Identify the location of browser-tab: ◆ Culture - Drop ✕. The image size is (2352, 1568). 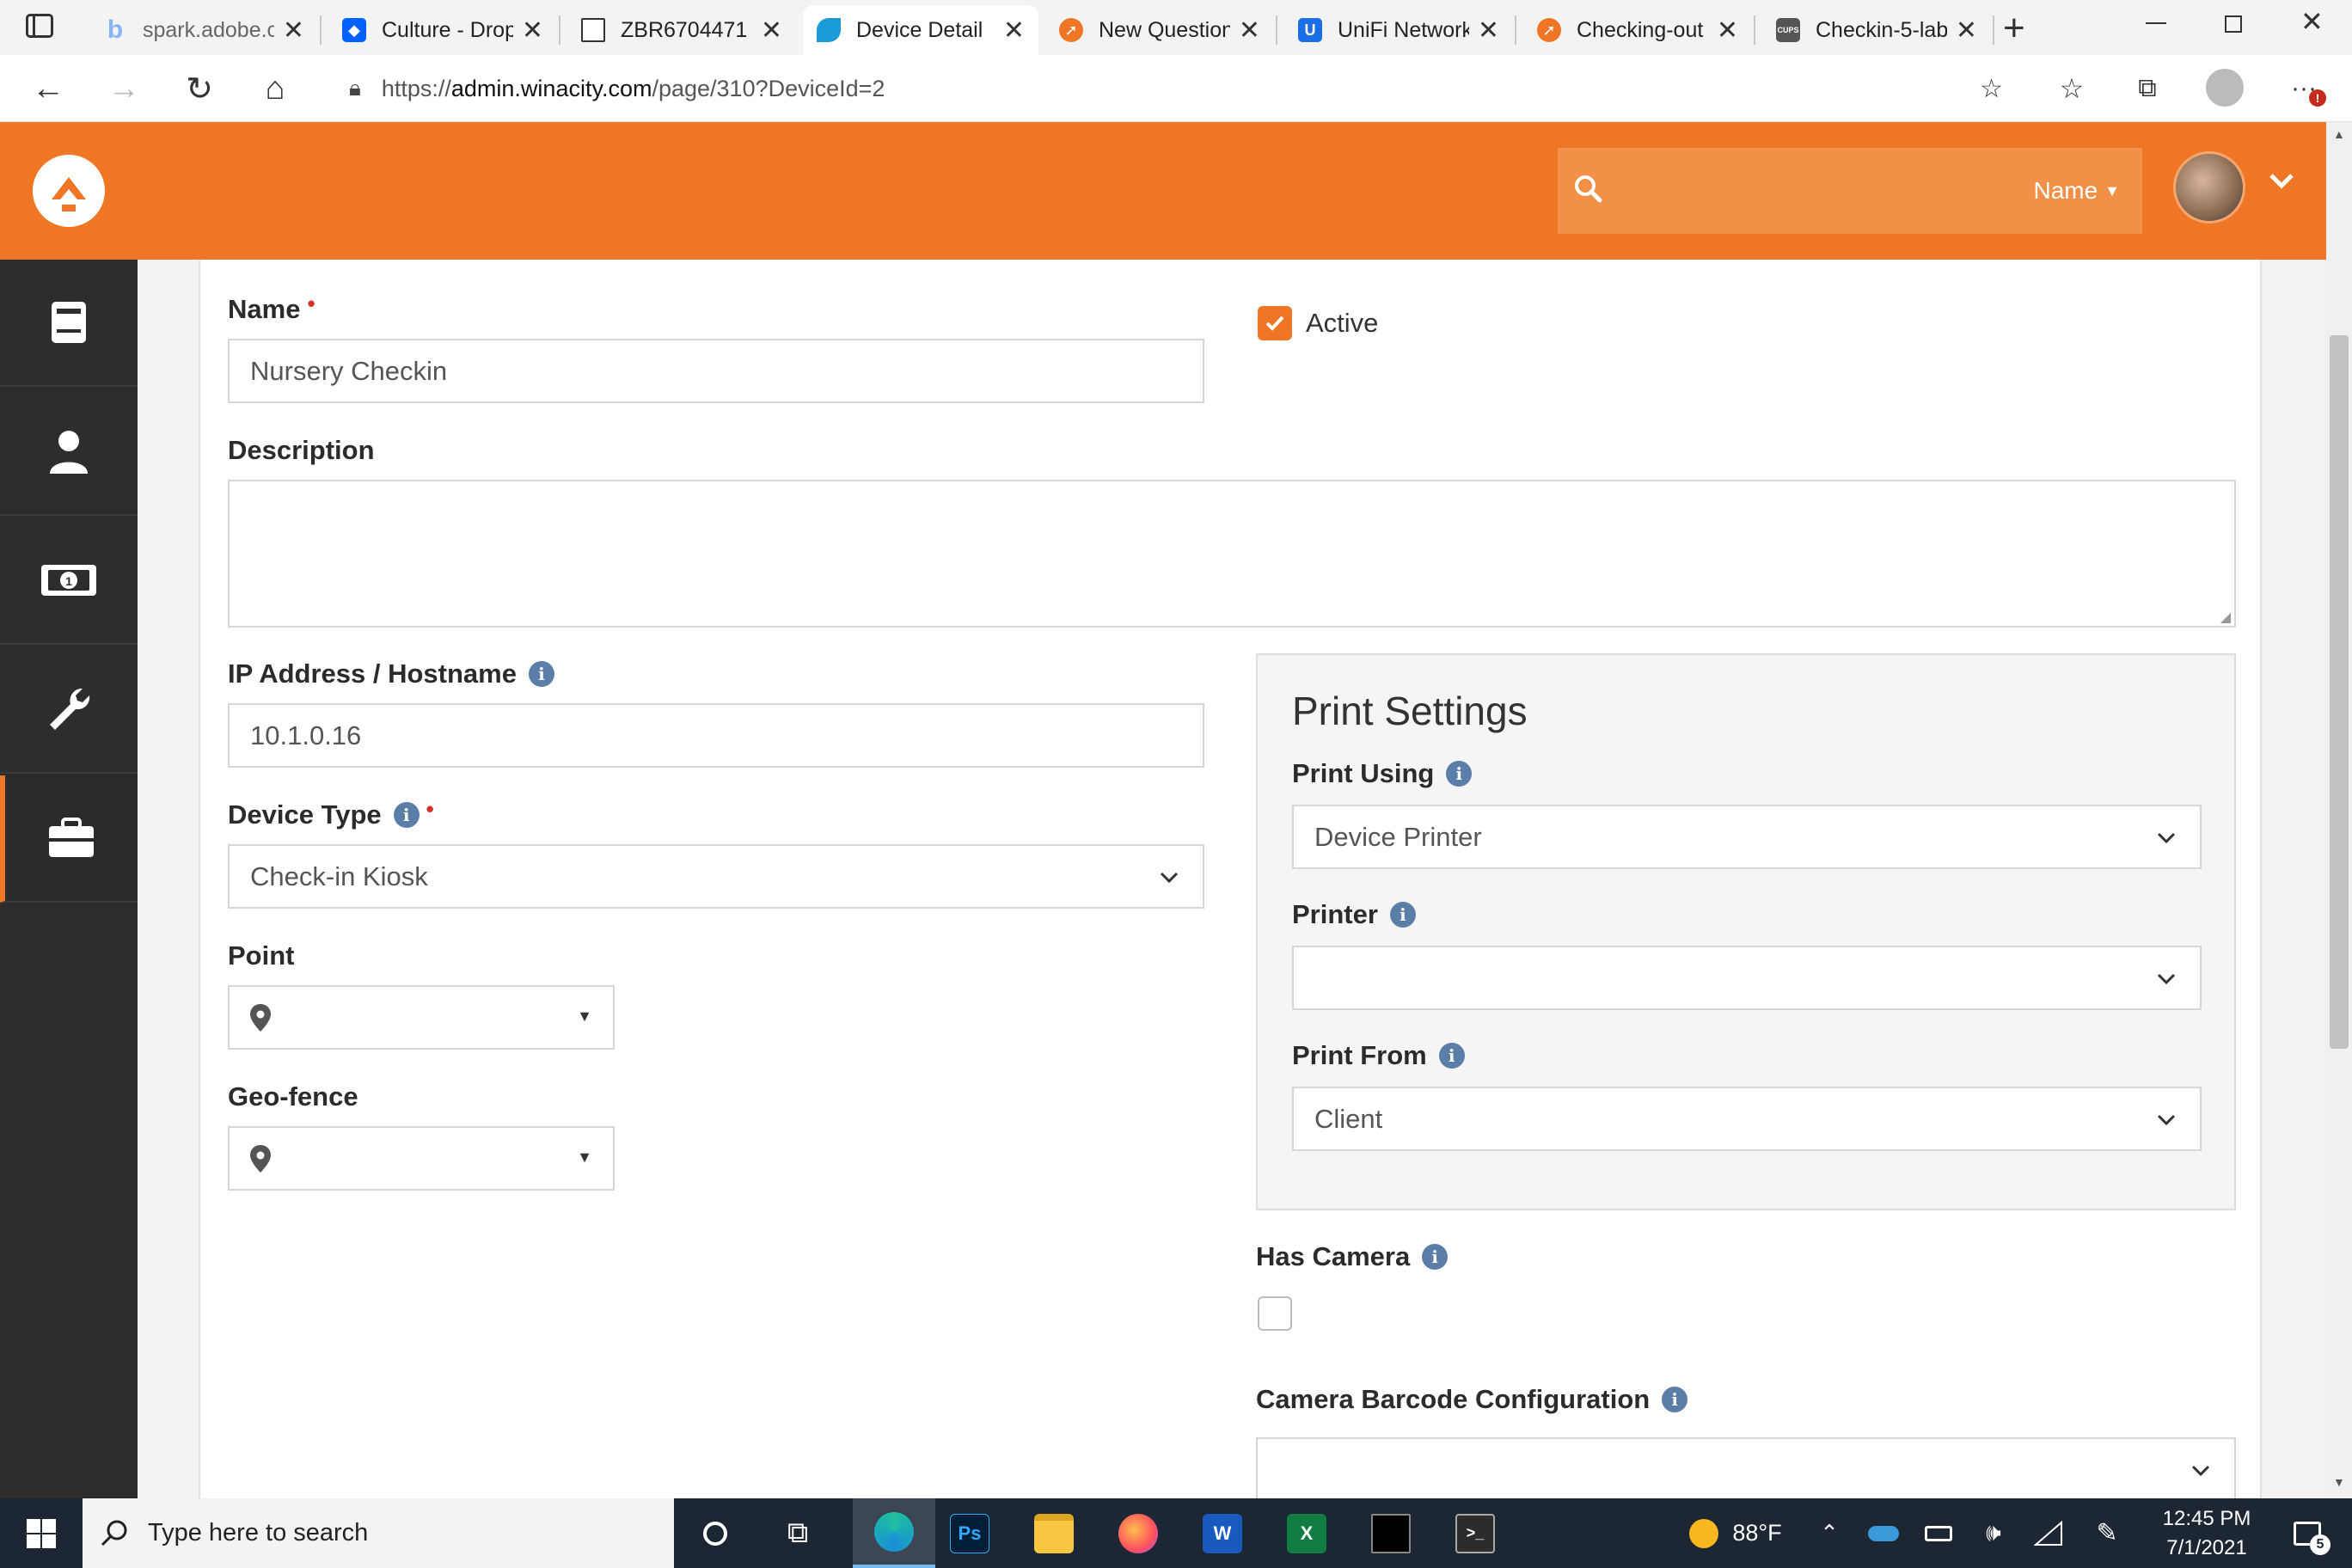
(442, 30).